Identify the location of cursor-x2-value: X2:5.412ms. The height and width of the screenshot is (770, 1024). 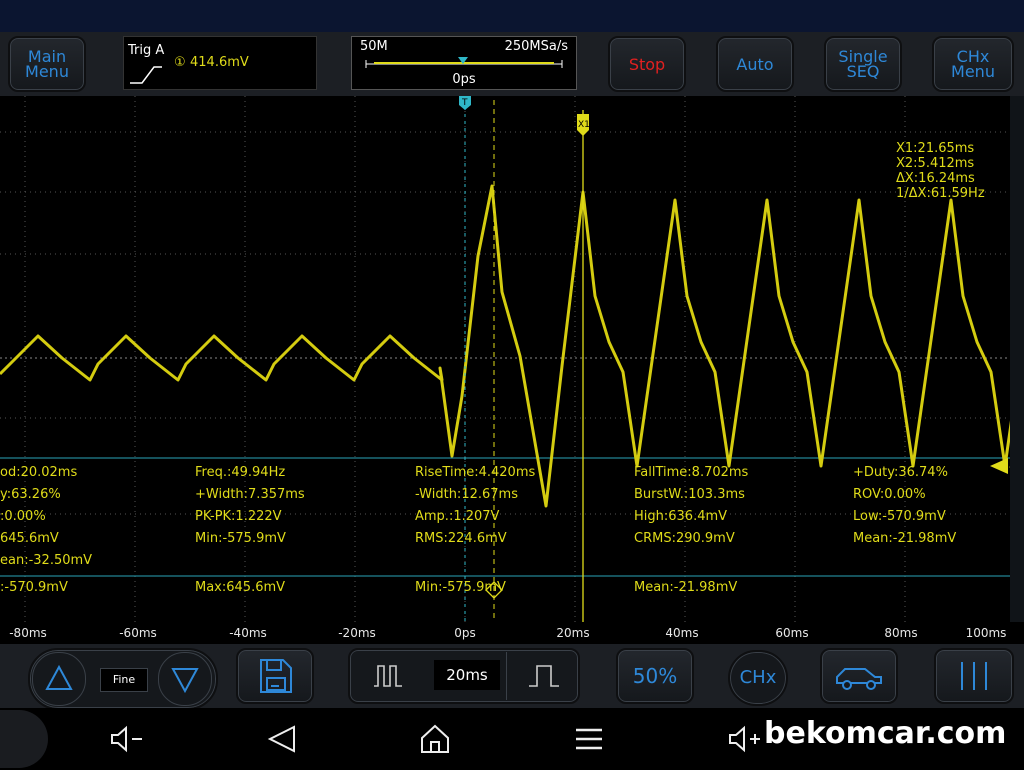
(935, 163).